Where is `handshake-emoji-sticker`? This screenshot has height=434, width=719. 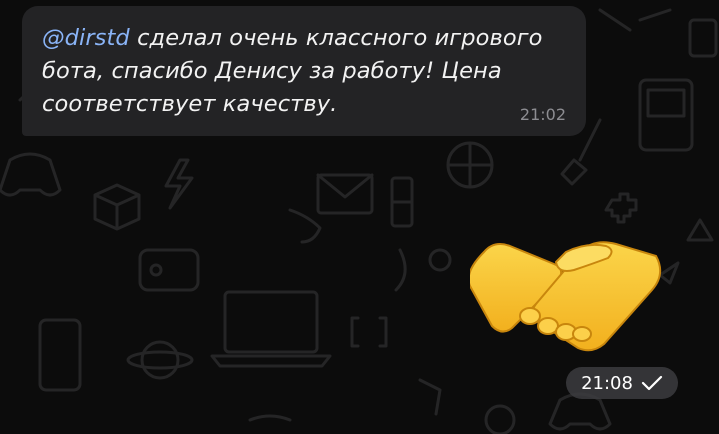
handshake-emoji-sticker is located at coordinates (570, 287).